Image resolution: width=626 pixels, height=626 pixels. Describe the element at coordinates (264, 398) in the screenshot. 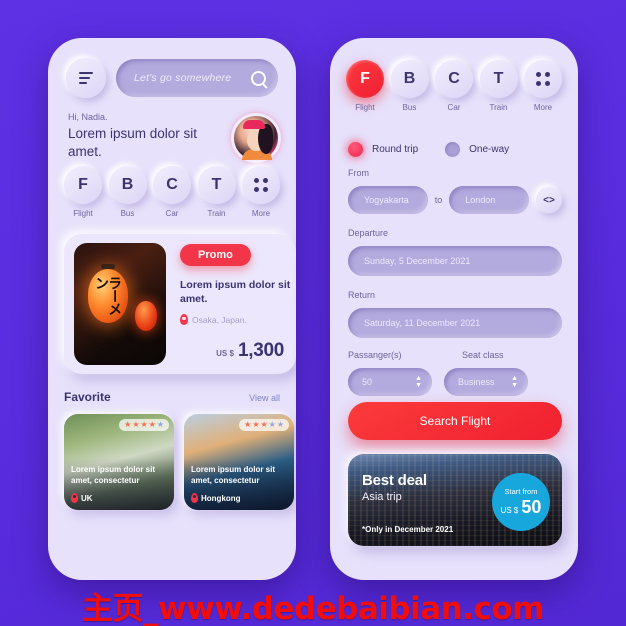

I see `view-all-link: View all` at that location.